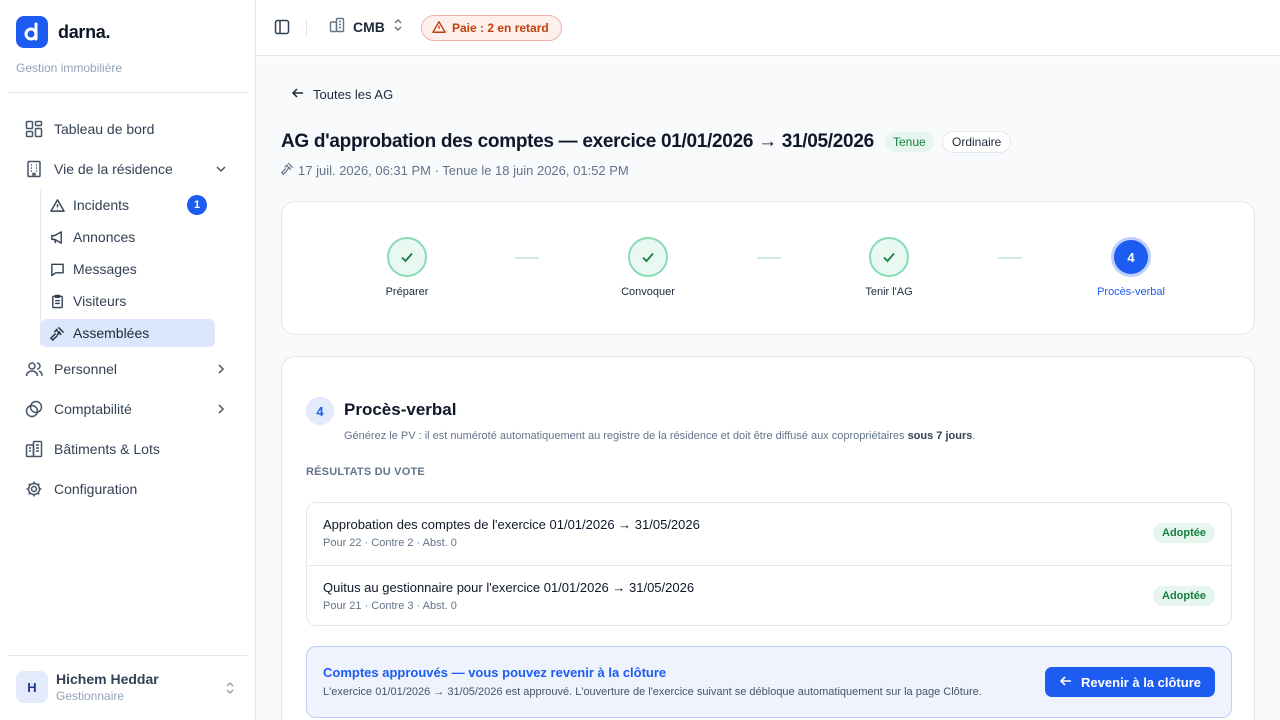  What do you see at coordinates (90, 696) in the screenshot?
I see `user-role: Gestionnaire` at bounding box center [90, 696].